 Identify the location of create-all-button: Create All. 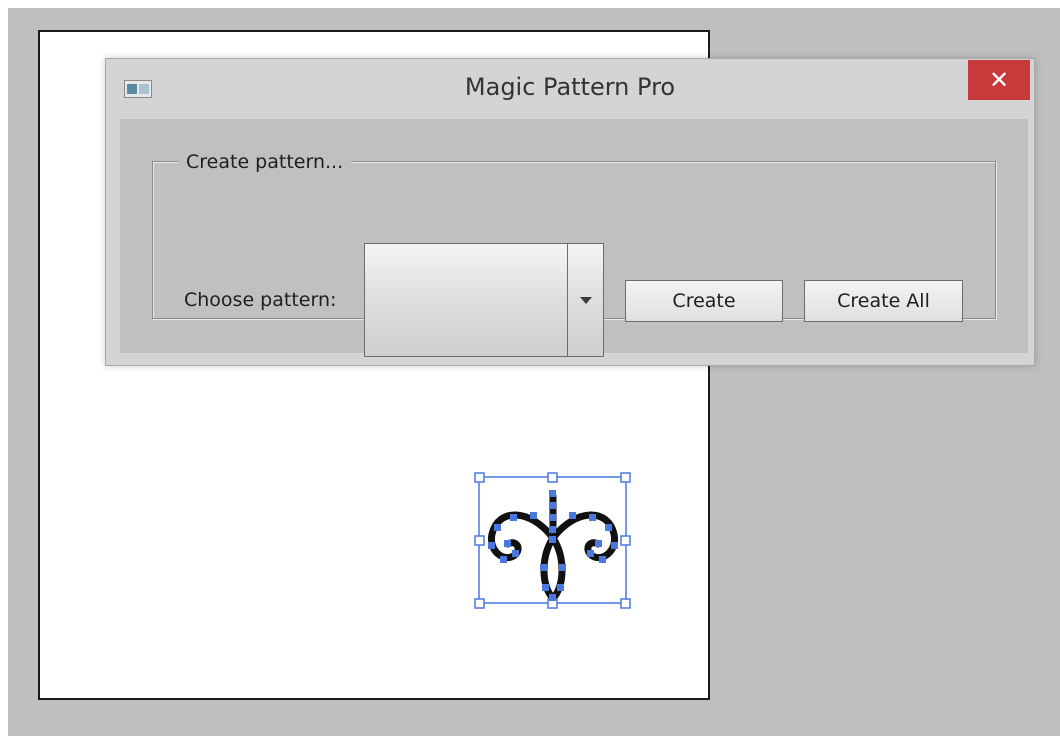
(883, 301).